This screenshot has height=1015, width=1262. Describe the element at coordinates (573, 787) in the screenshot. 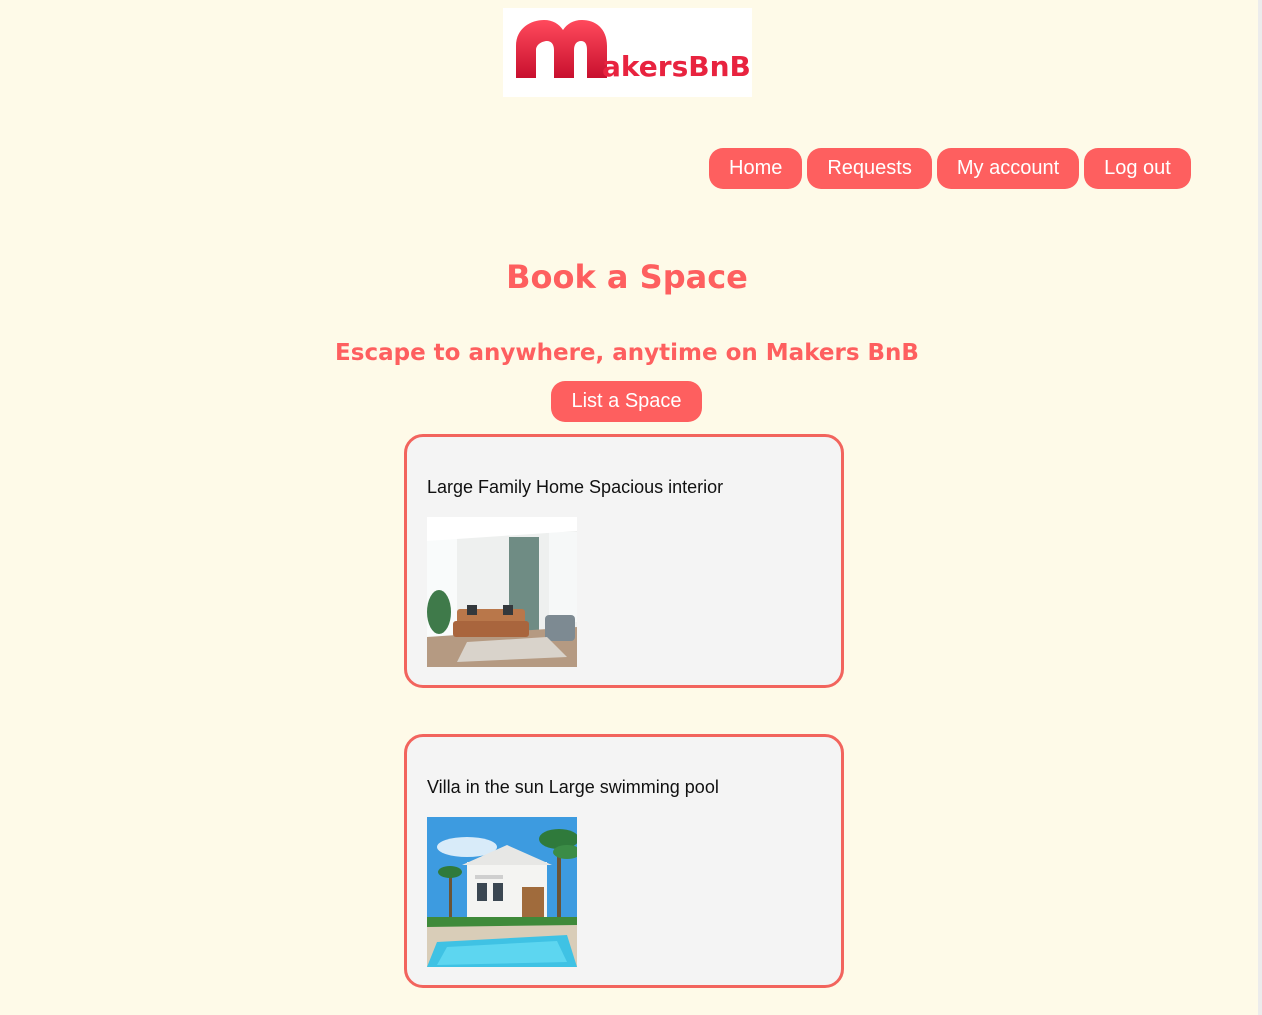

I see `space-title: Villa in the sun Large swimming pool` at that location.